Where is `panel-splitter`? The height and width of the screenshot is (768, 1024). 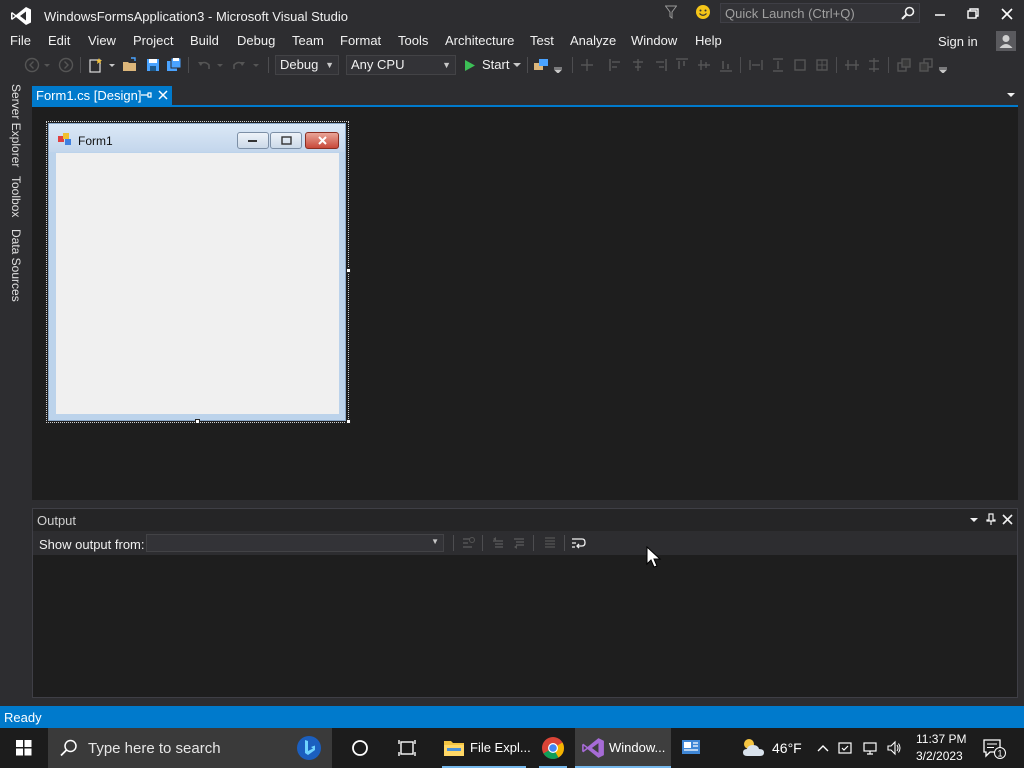
panel-splitter is located at coordinates (525, 504).